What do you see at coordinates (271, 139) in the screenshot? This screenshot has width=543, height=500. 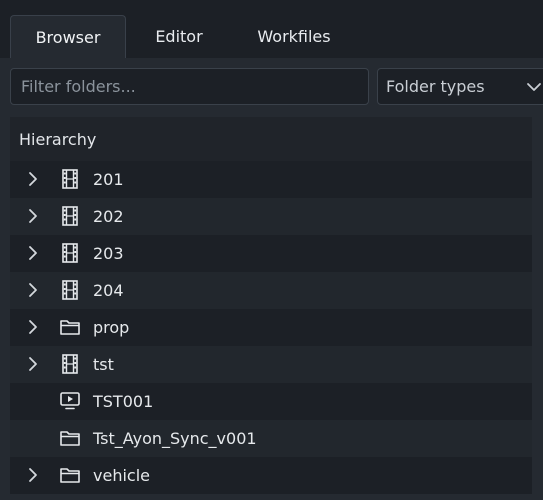 I see `tree-header: Hierarchy` at bounding box center [271, 139].